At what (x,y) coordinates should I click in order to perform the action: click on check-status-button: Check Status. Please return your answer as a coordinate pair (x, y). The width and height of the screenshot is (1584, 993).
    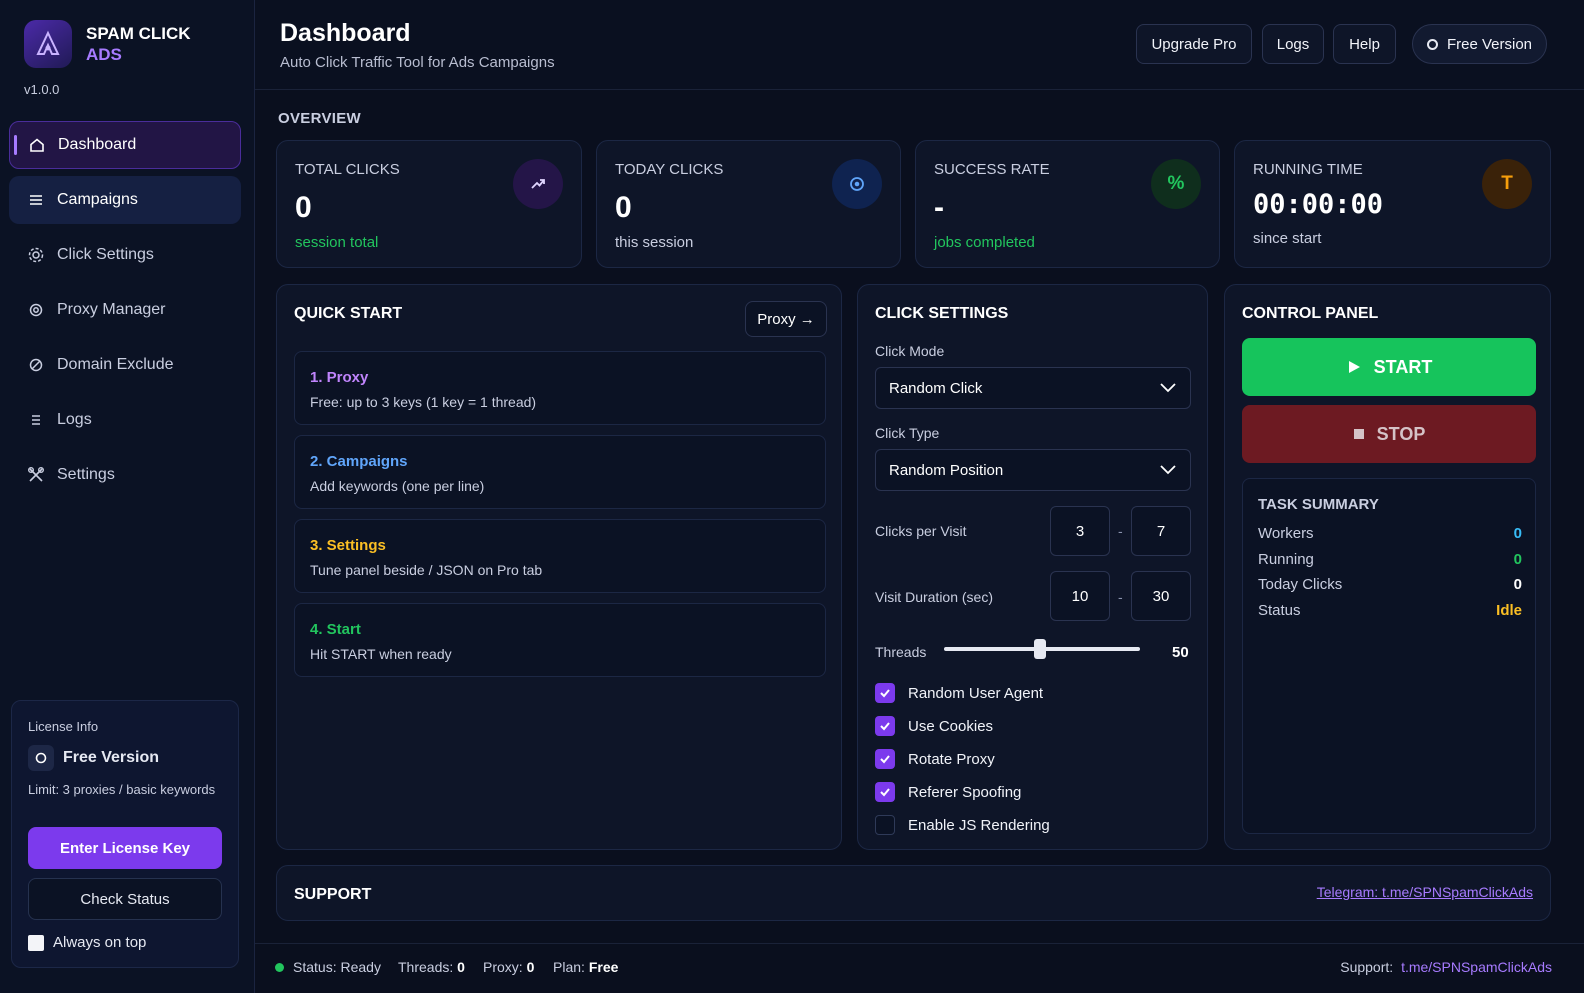
    Looking at the image, I should click on (125, 899).